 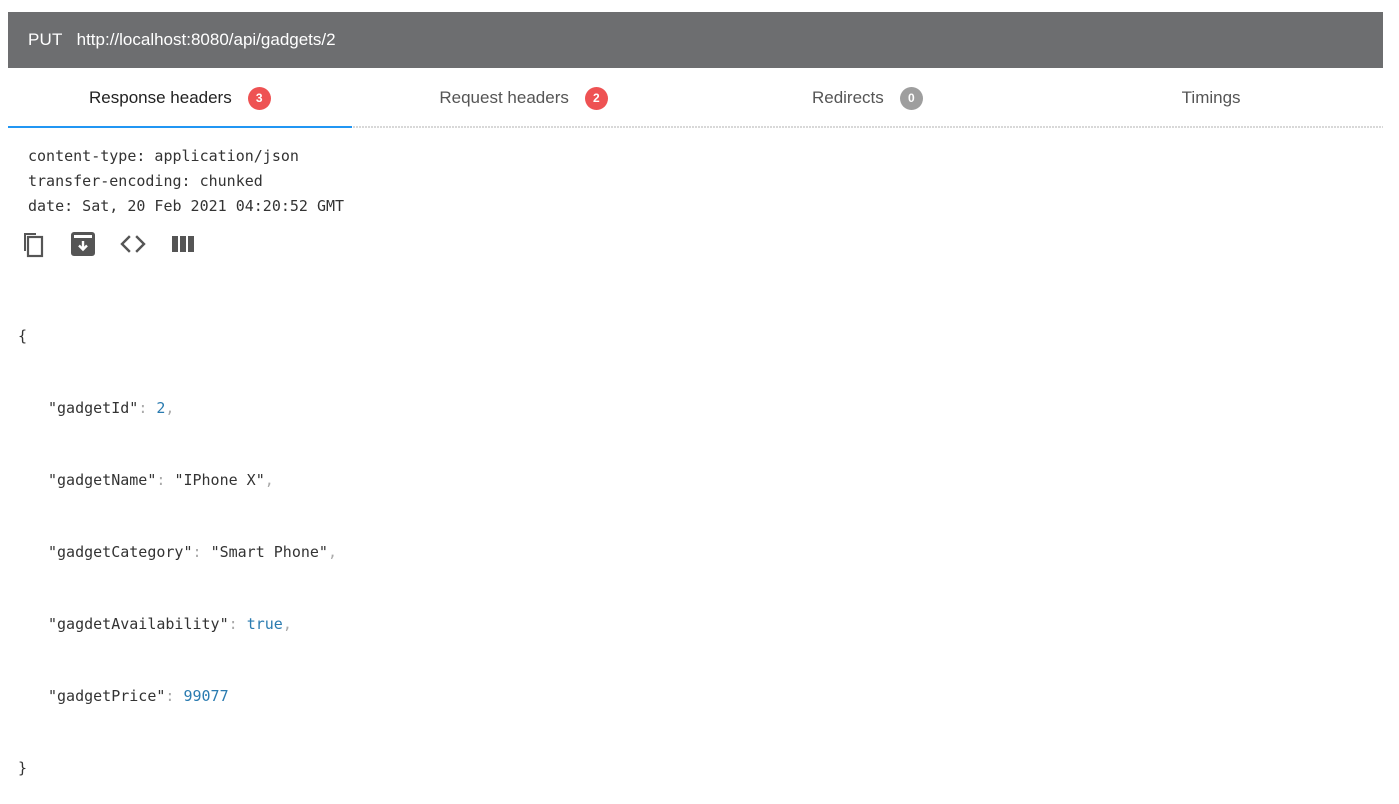 What do you see at coordinates (45, 39) in the screenshot?
I see `request-method: PUT` at bounding box center [45, 39].